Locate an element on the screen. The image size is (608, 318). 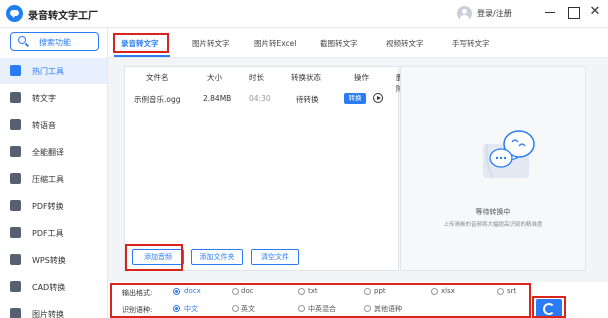
sidebar-item-hot-tools: 热门工具 is located at coordinates (53, 71).